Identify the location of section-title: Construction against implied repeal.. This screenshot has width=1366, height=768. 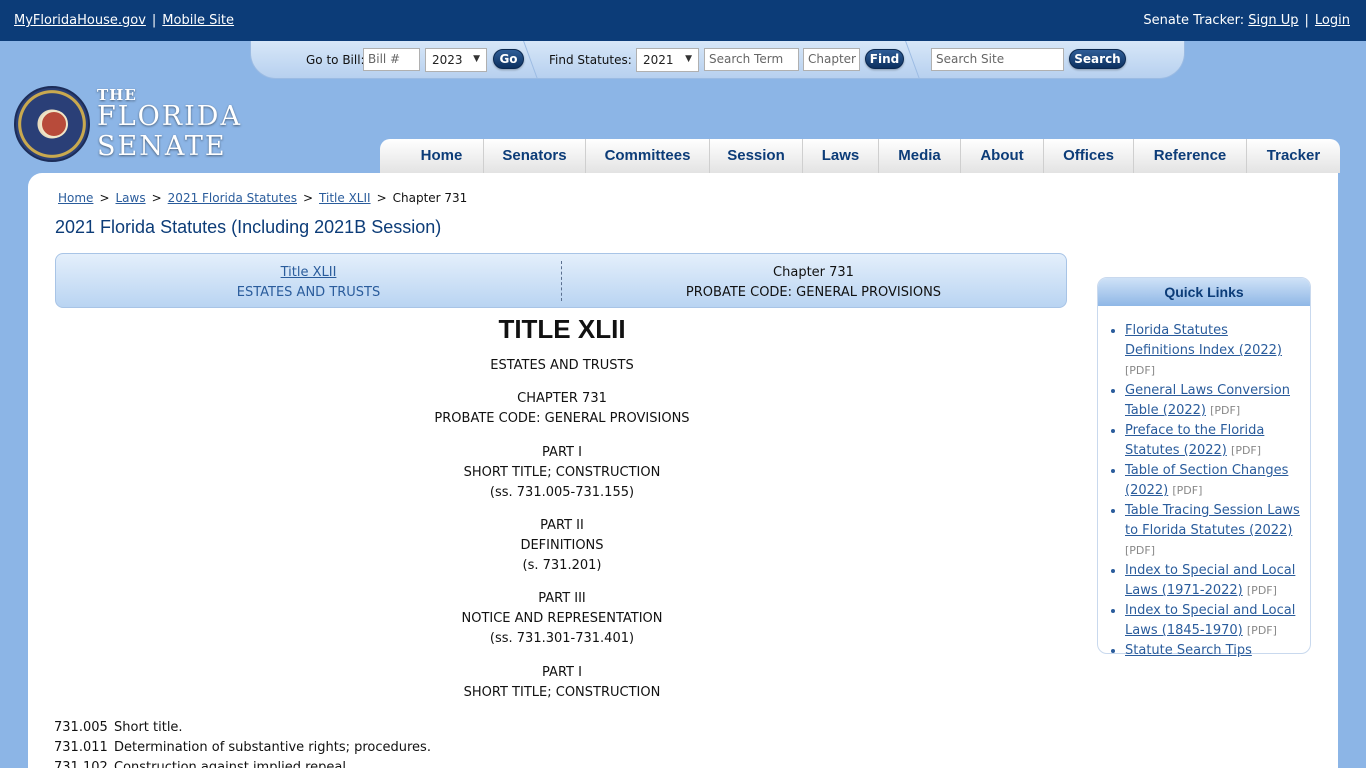
(232, 764).